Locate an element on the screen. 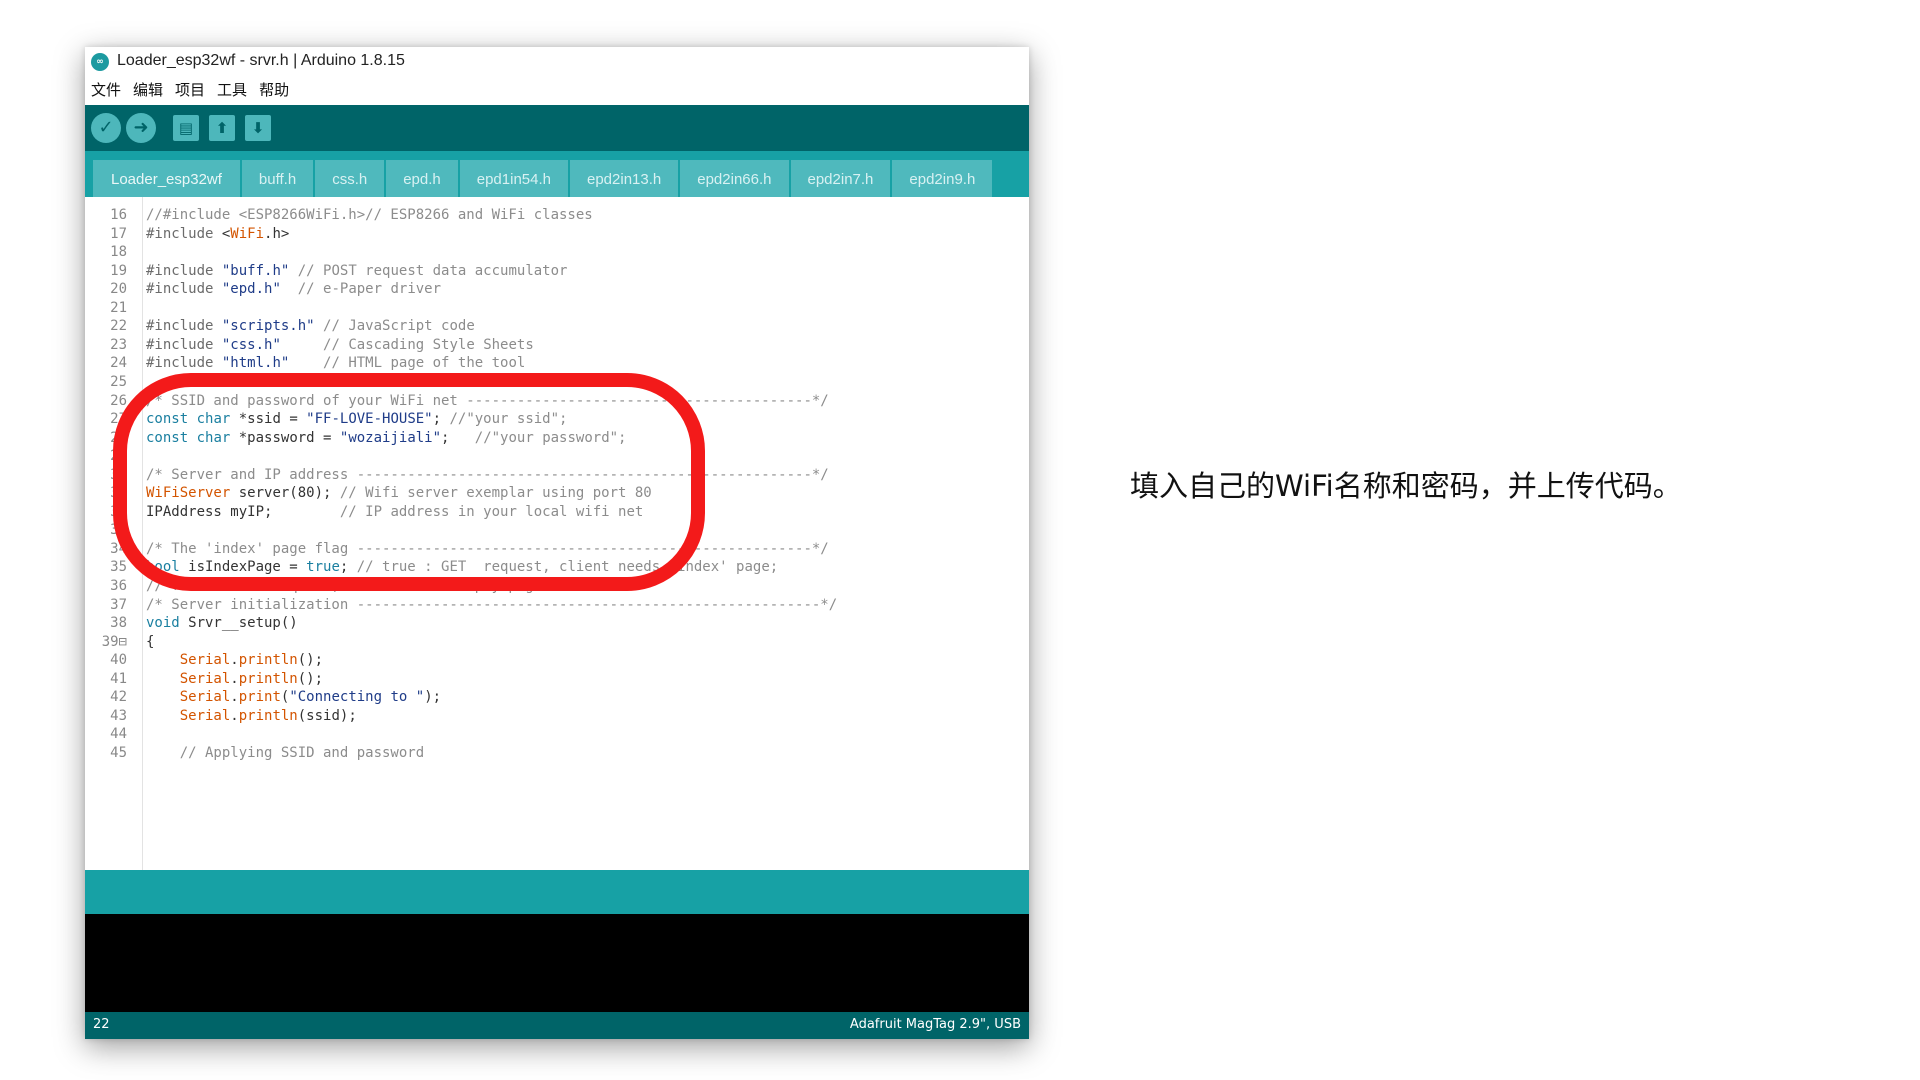 The image size is (1920, 1080). open-sketch-button: ⬆ is located at coordinates (222, 128).